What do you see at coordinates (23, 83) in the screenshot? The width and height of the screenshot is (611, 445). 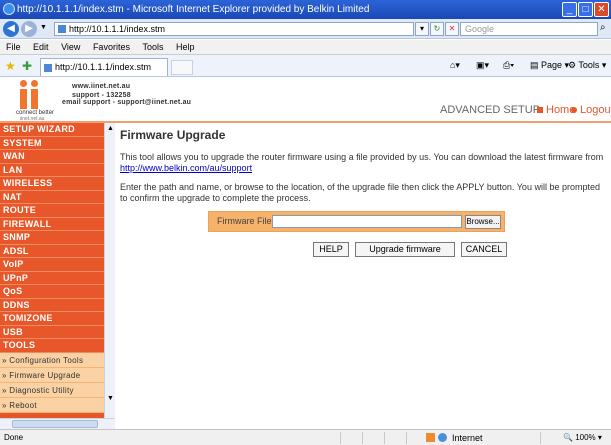 I see `logo-dot-left` at bounding box center [23, 83].